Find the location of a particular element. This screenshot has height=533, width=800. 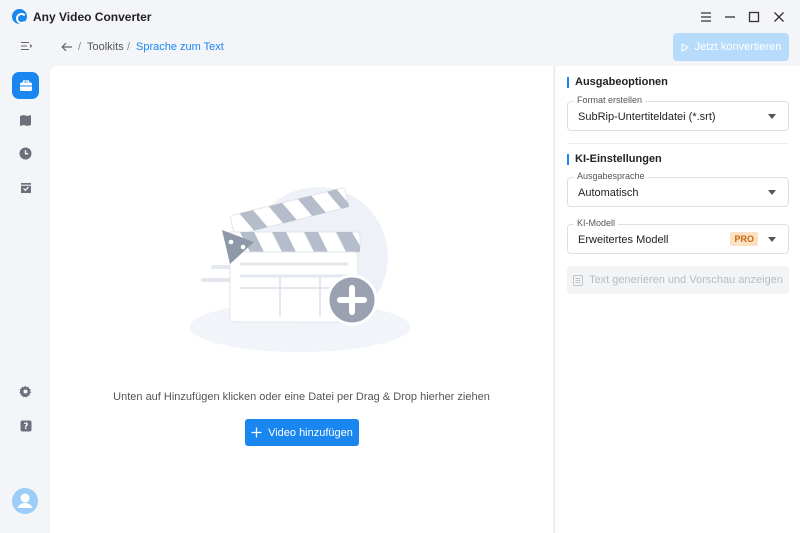

help-icon: ? is located at coordinates (25, 426).